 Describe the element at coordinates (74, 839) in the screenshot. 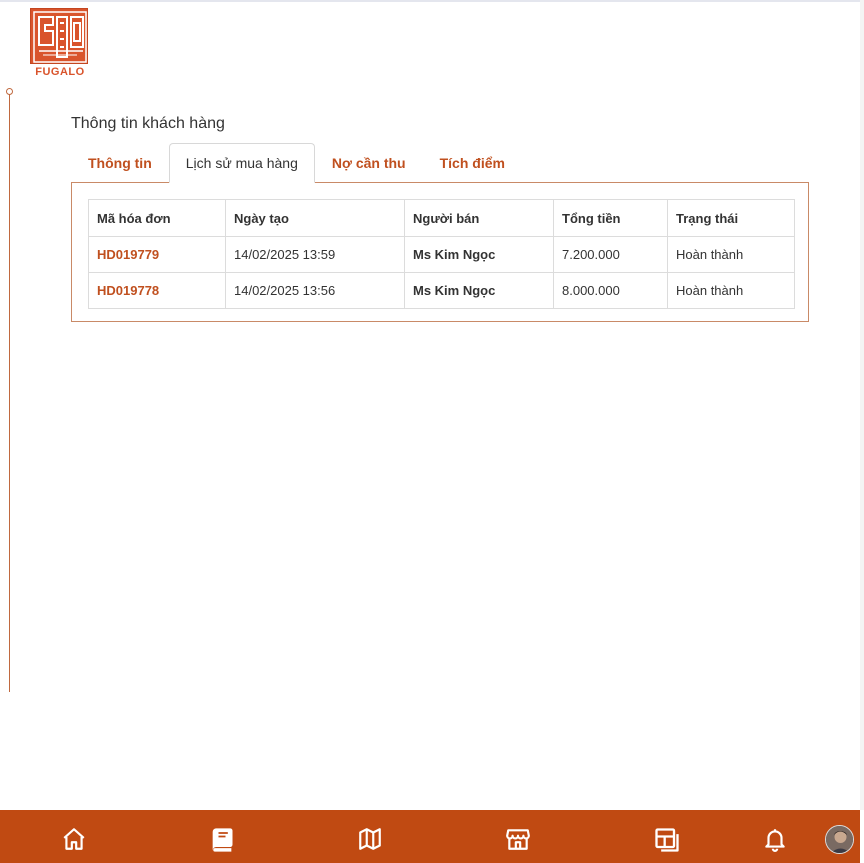

I see `home-icon` at that location.